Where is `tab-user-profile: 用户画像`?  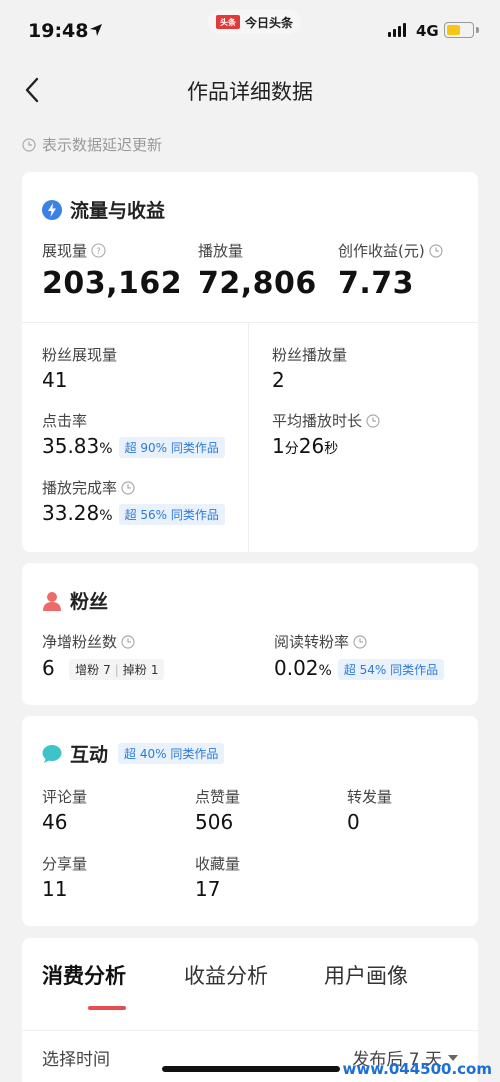
tab-user-profile: 用户画像 is located at coordinates (366, 975).